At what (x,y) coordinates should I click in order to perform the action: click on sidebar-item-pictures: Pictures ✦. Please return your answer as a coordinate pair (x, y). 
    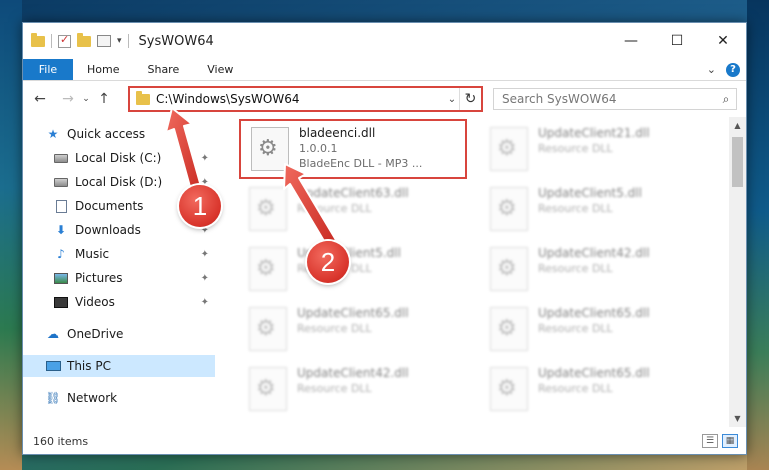
    Looking at the image, I should click on (119, 278).